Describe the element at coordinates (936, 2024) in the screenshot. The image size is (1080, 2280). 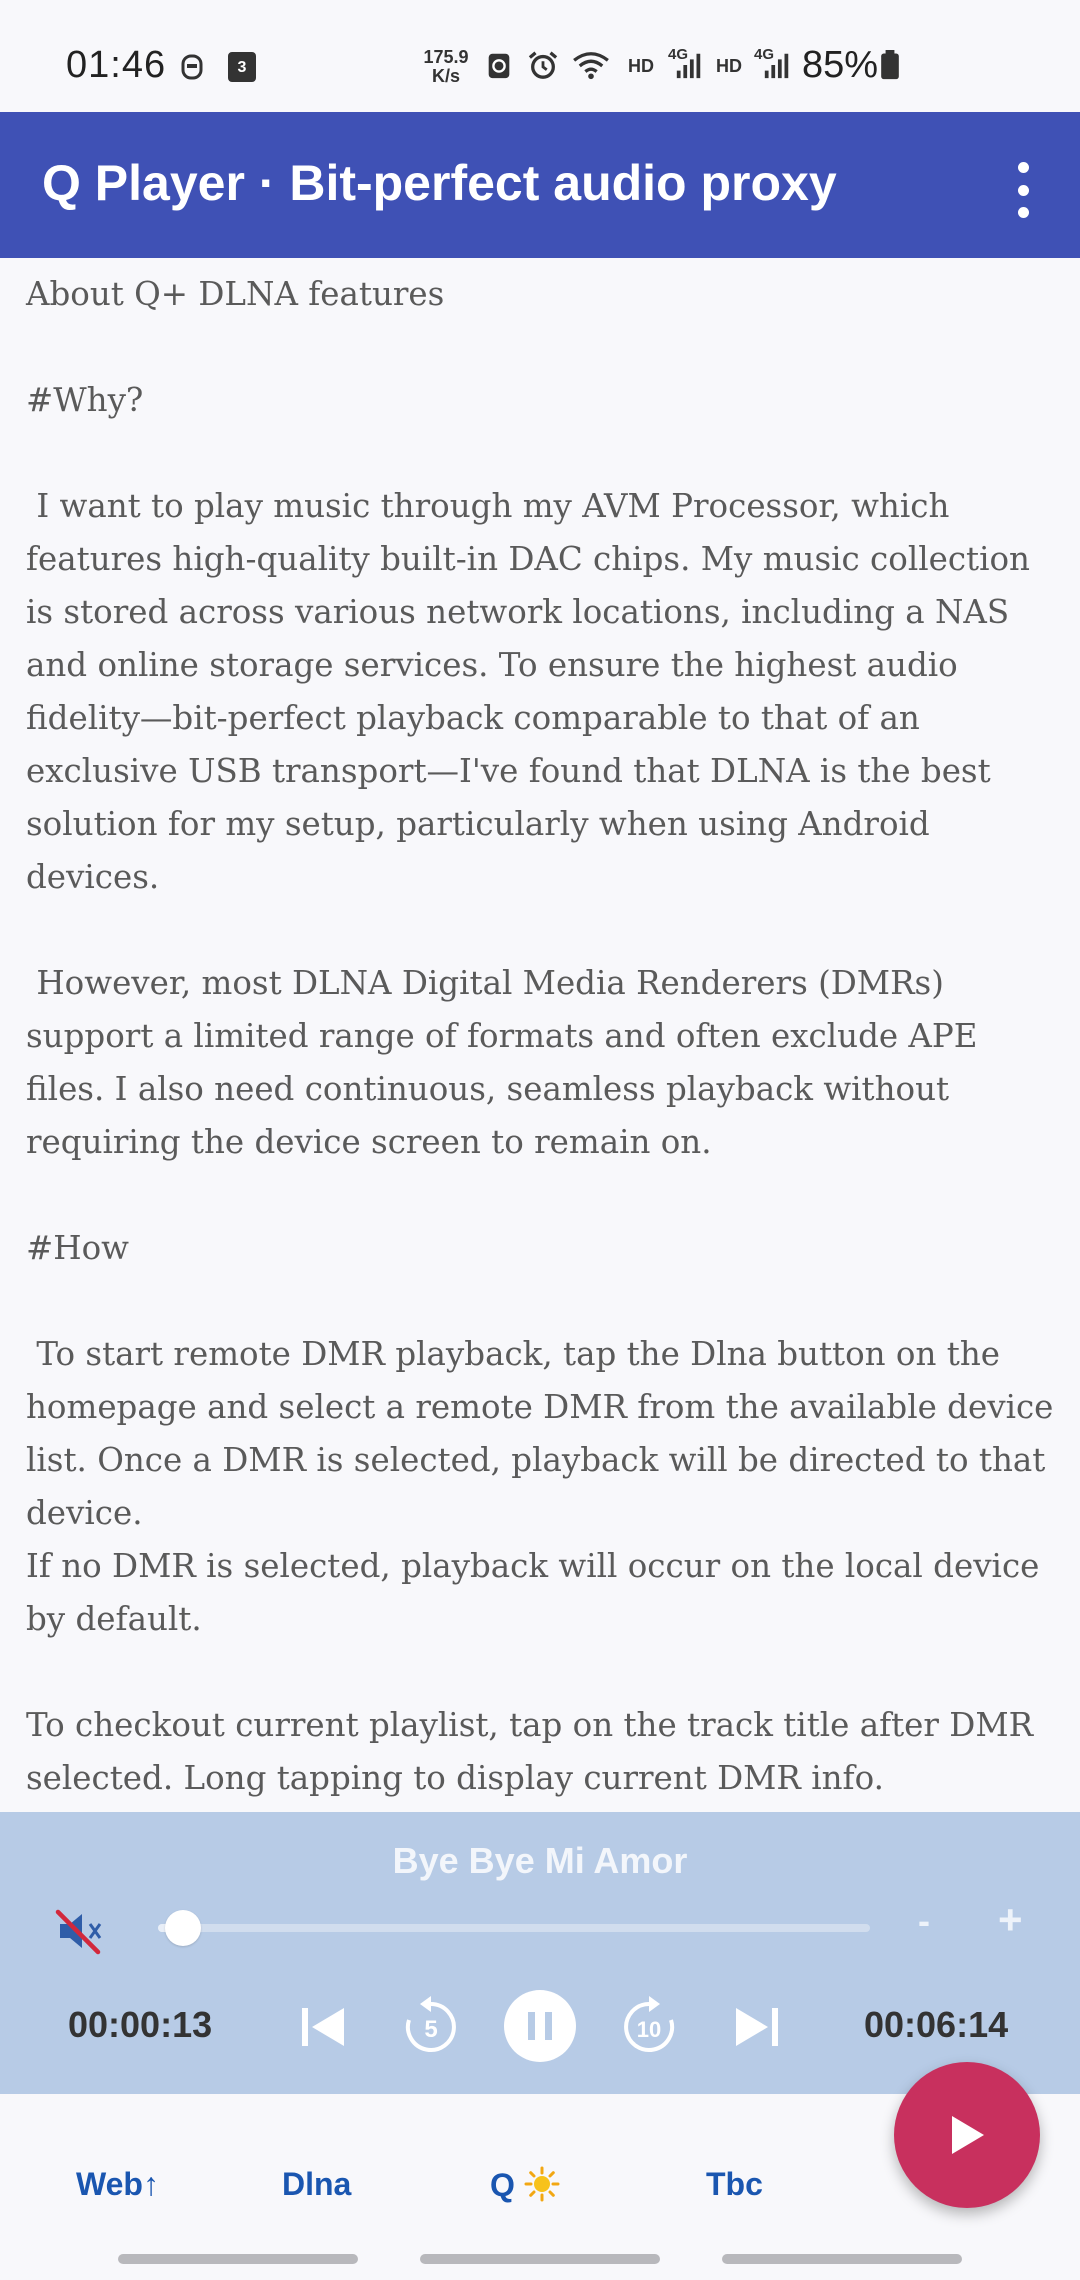
I see `total-time: 00:06:14` at that location.